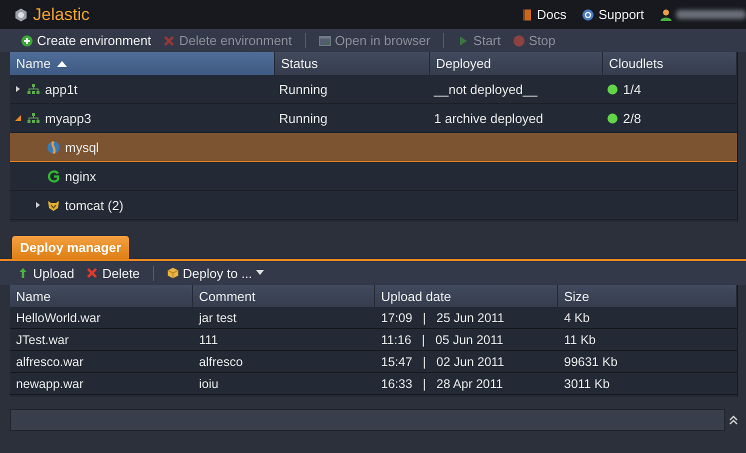 The width and height of the screenshot is (746, 453). Describe the element at coordinates (489, 118) in the screenshot. I see `deployed-text: 1 archive deployed` at that location.